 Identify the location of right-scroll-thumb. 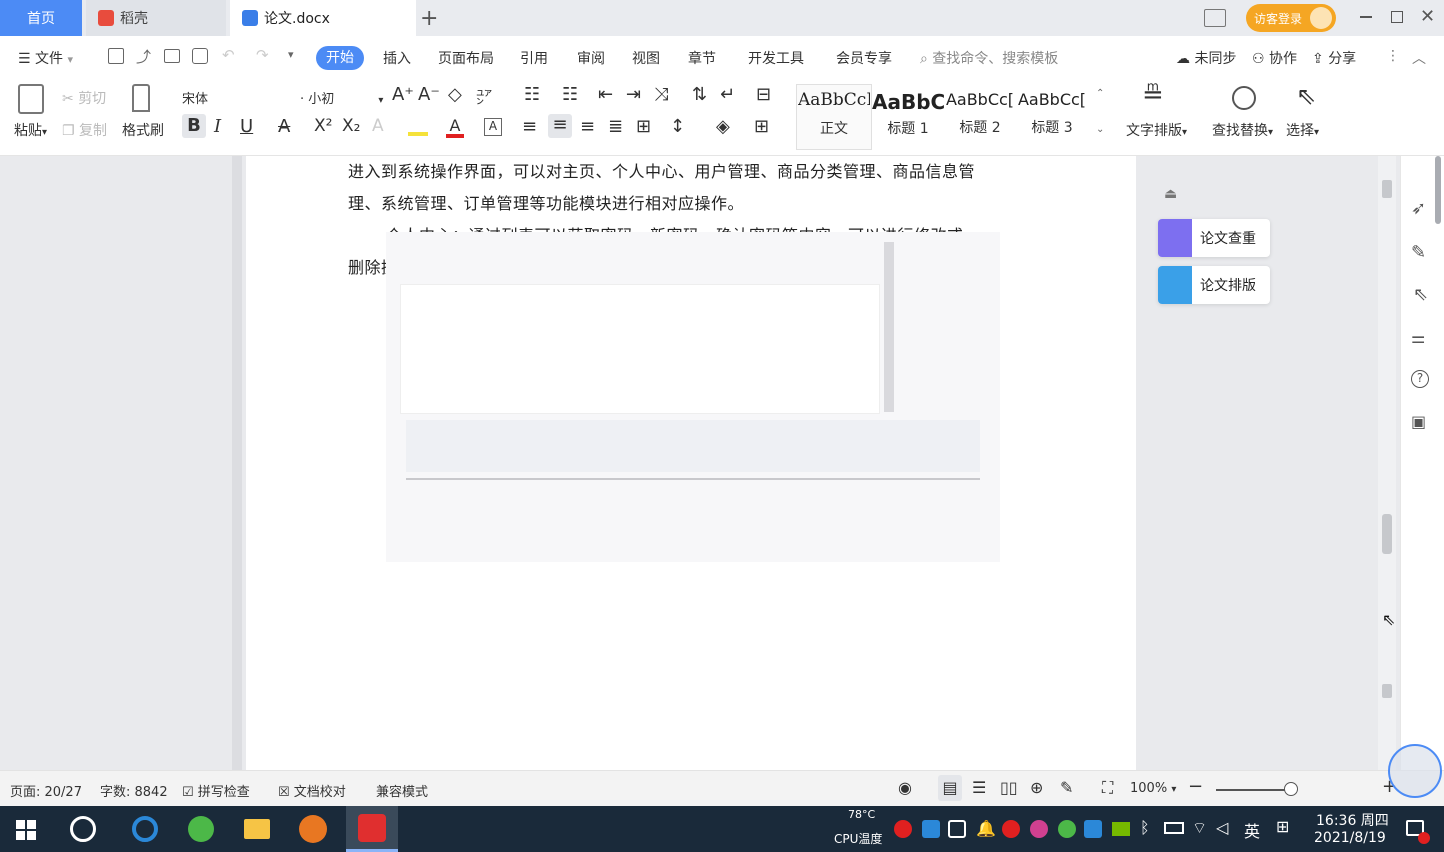
(1438, 190).